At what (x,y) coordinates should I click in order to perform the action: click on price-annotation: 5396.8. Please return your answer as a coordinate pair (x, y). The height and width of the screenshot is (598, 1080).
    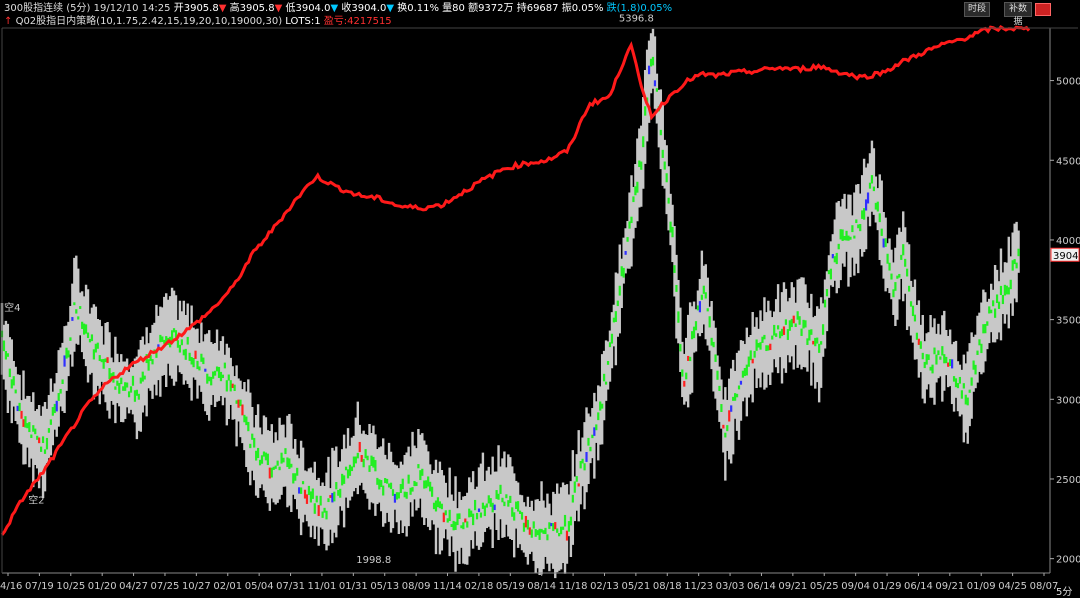
    Looking at the image, I should click on (636, 18).